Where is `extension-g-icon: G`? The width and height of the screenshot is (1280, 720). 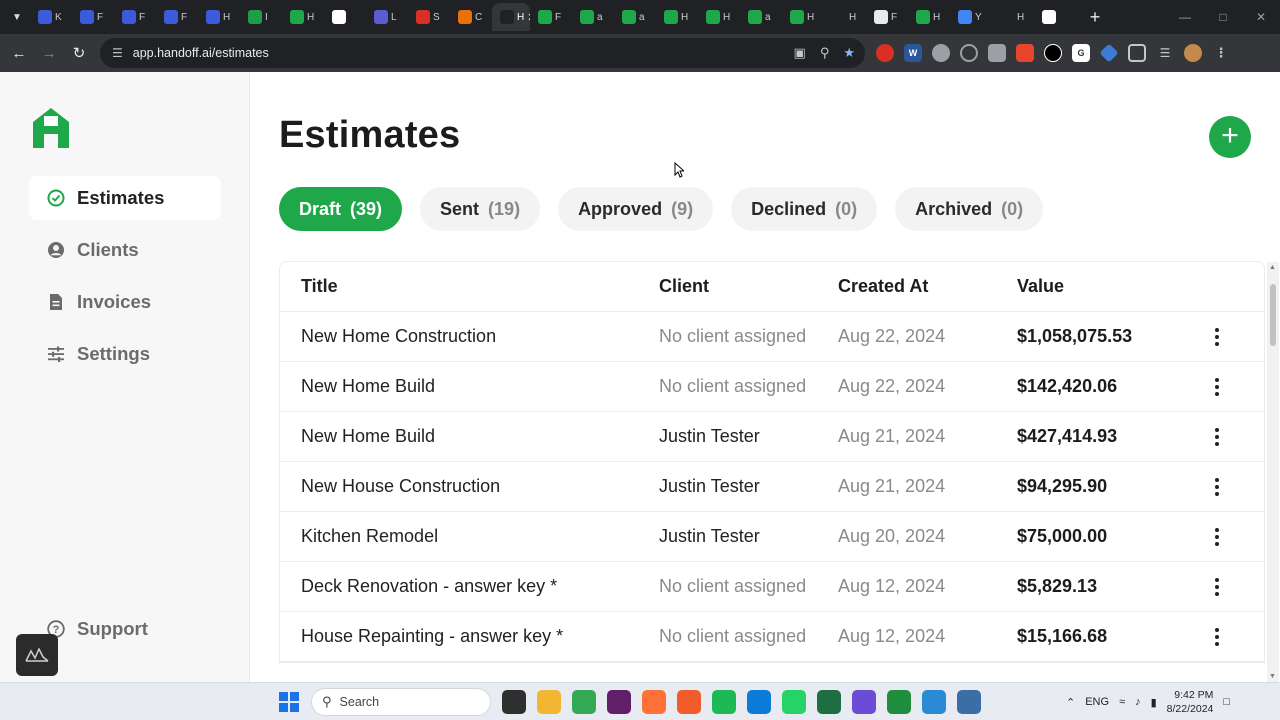 extension-g-icon: G is located at coordinates (1081, 53).